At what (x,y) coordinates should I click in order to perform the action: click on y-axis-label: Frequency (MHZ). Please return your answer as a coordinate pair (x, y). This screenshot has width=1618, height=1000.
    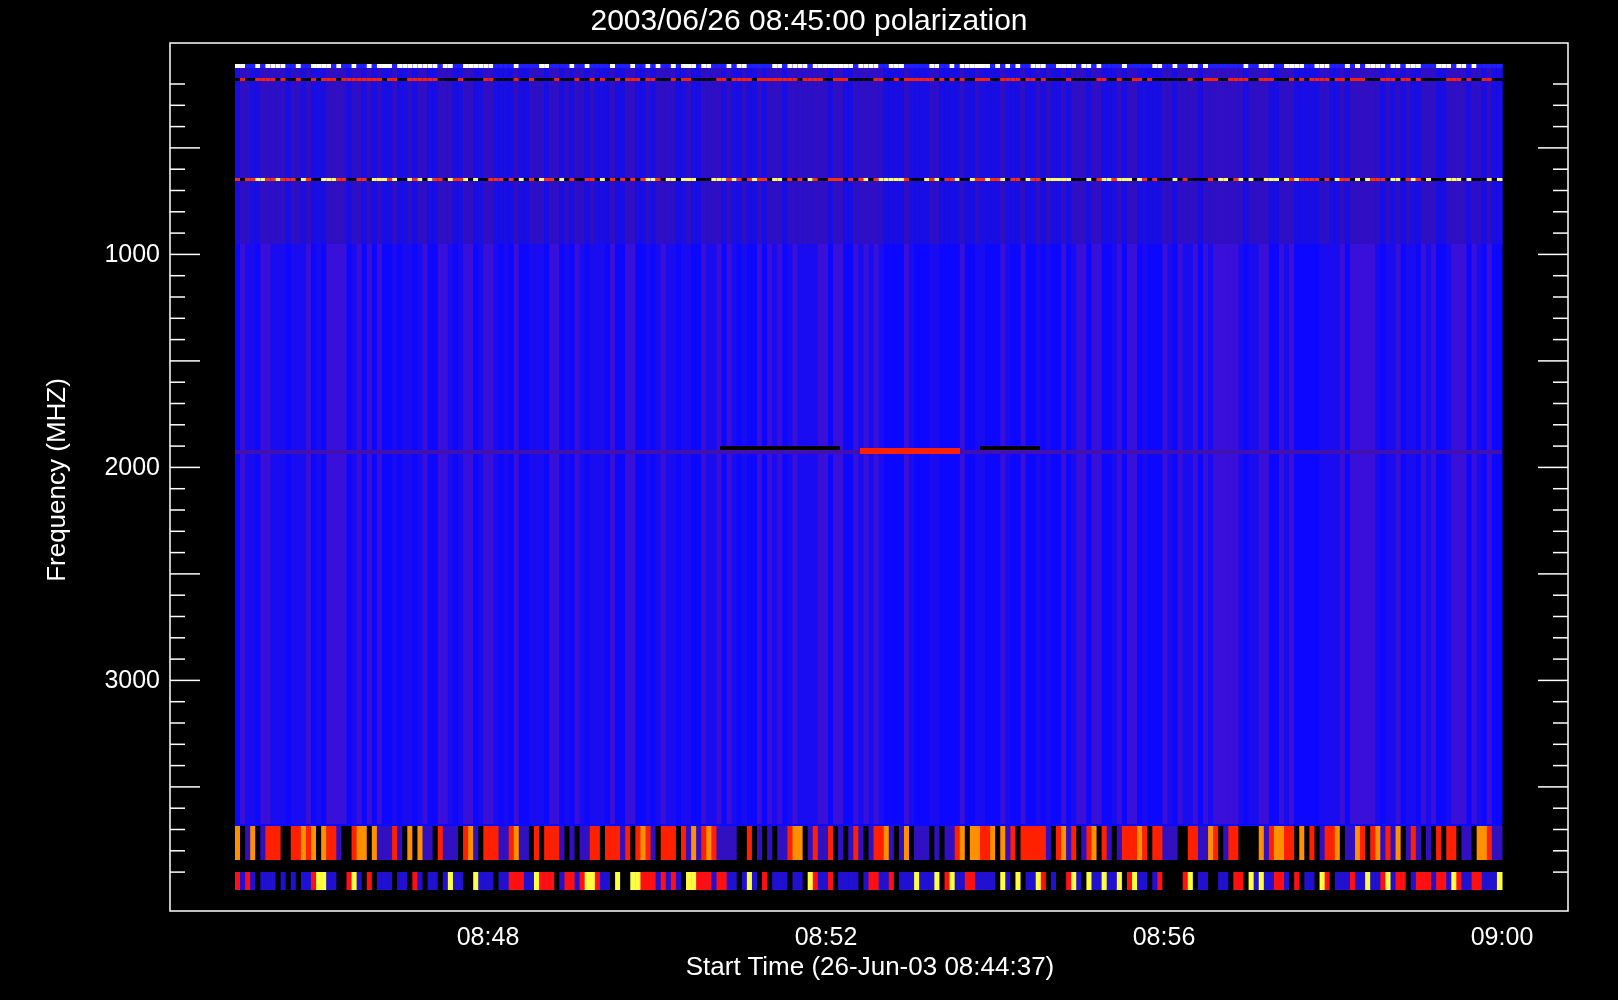
    Looking at the image, I should click on (56, 480).